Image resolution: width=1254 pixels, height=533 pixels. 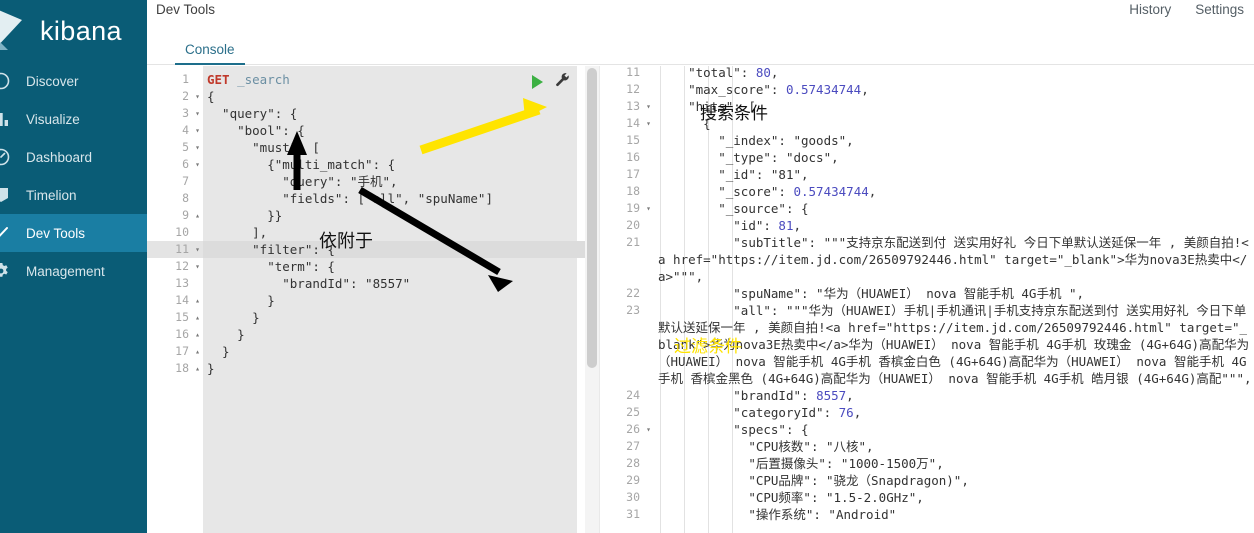 What do you see at coordinates (401, 147) in the screenshot?
I see `editor-code-line: "must": [` at bounding box center [401, 147].